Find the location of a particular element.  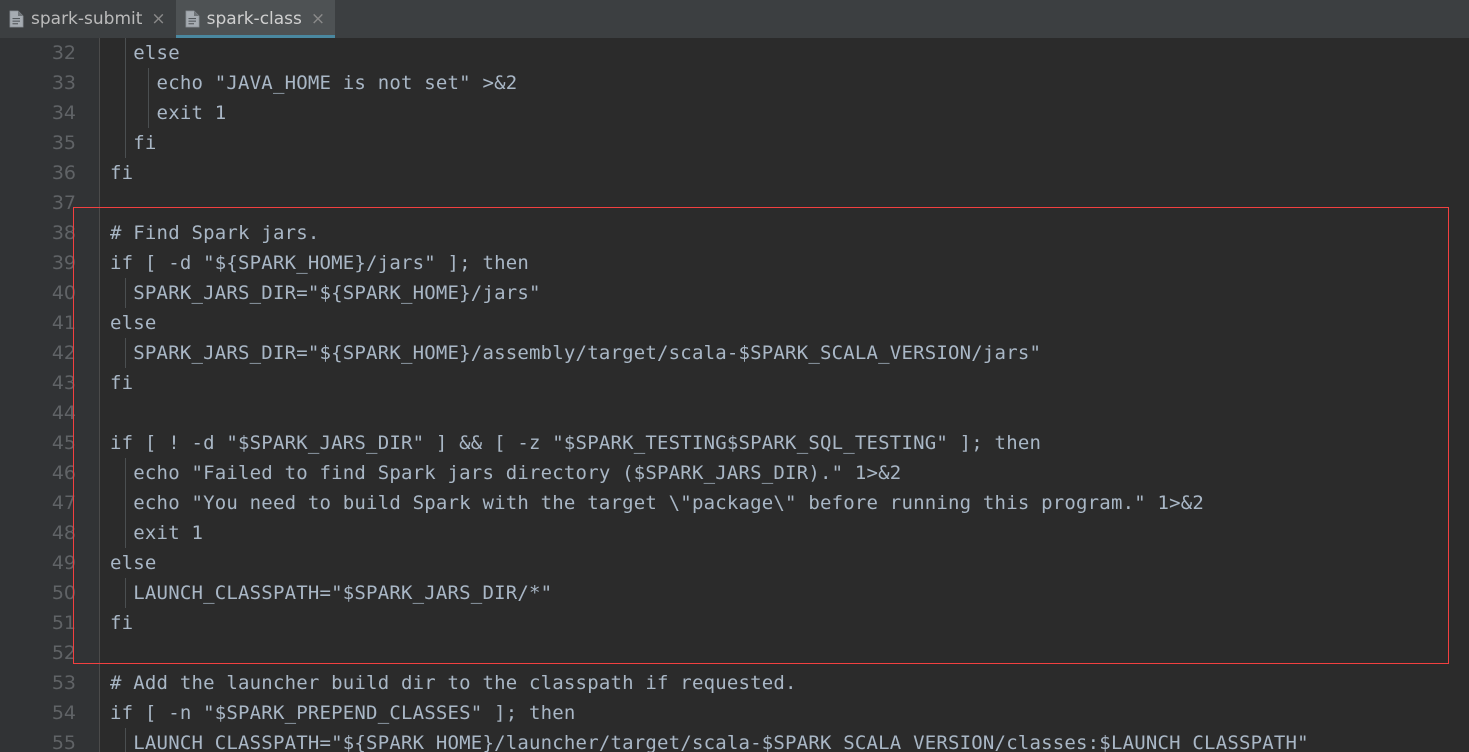

tab-spark-class: spark-class × is located at coordinates (255, 19).